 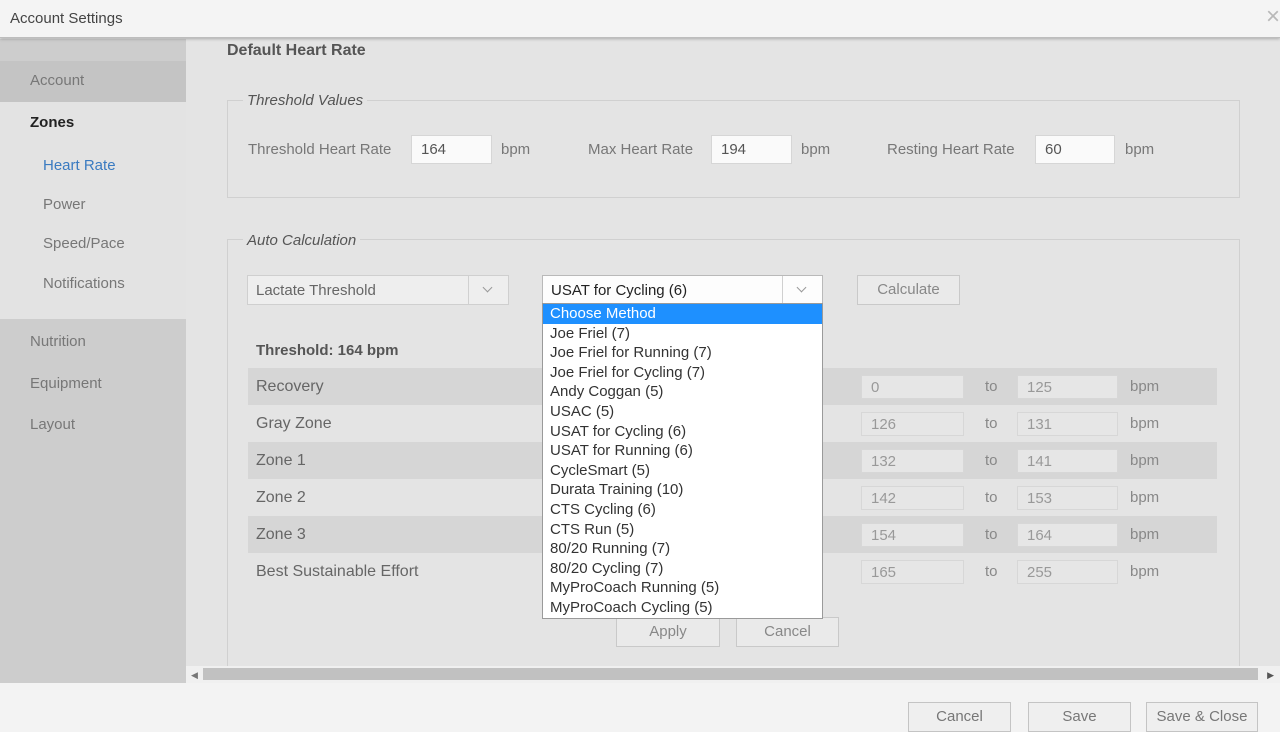 I want to click on calculation-type-select: Lactate Threshold, so click(x=378, y=290).